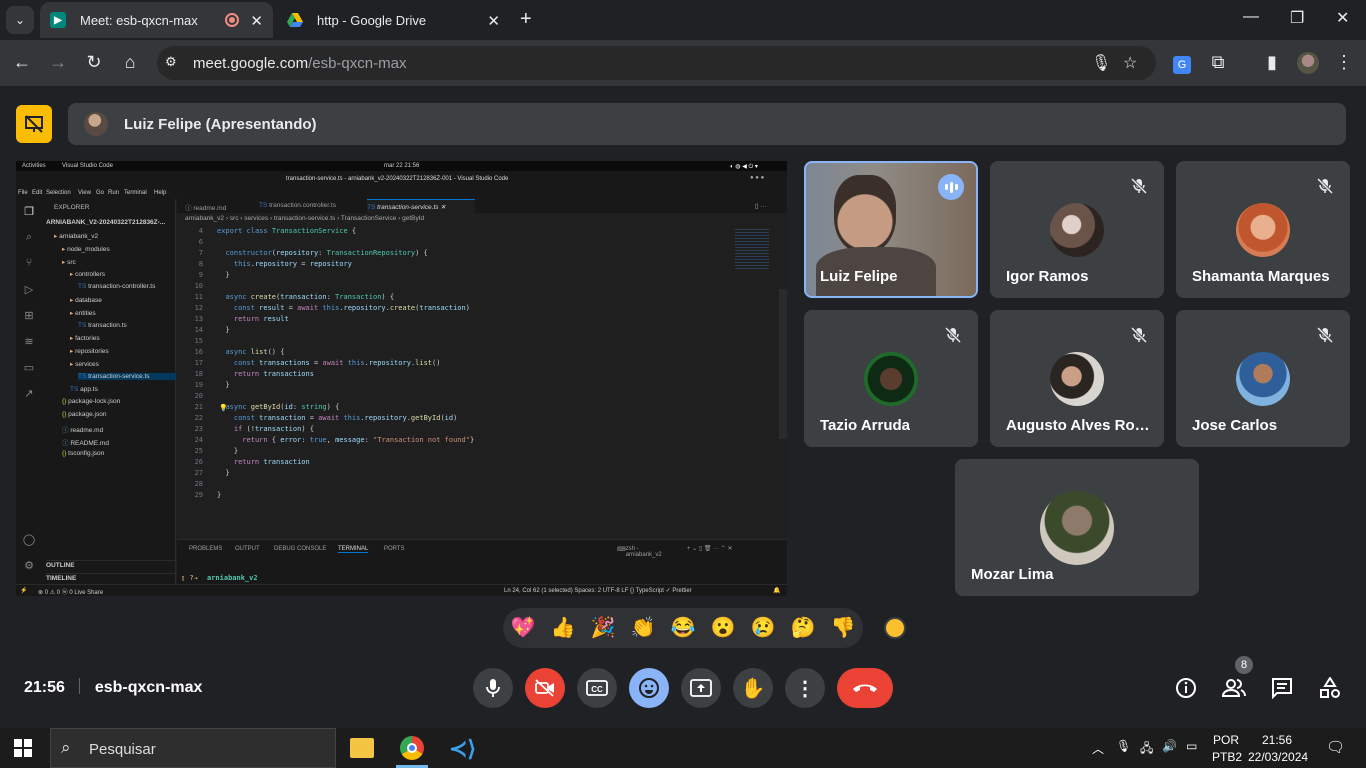  What do you see at coordinates (1077, 229) in the screenshot?
I see `participant-tile: Igor Ramos` at bounding box center [1077, 229].